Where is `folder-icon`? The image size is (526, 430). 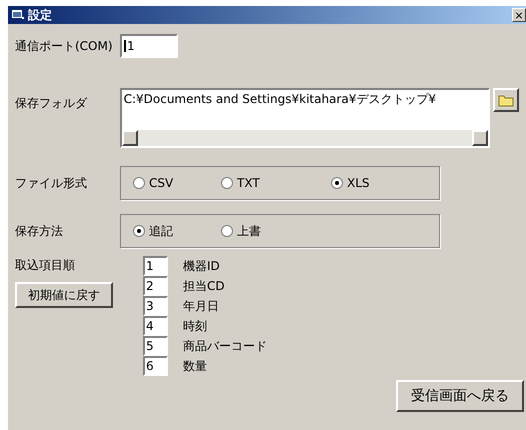 folder-icon is located at coordinates (506, 100).